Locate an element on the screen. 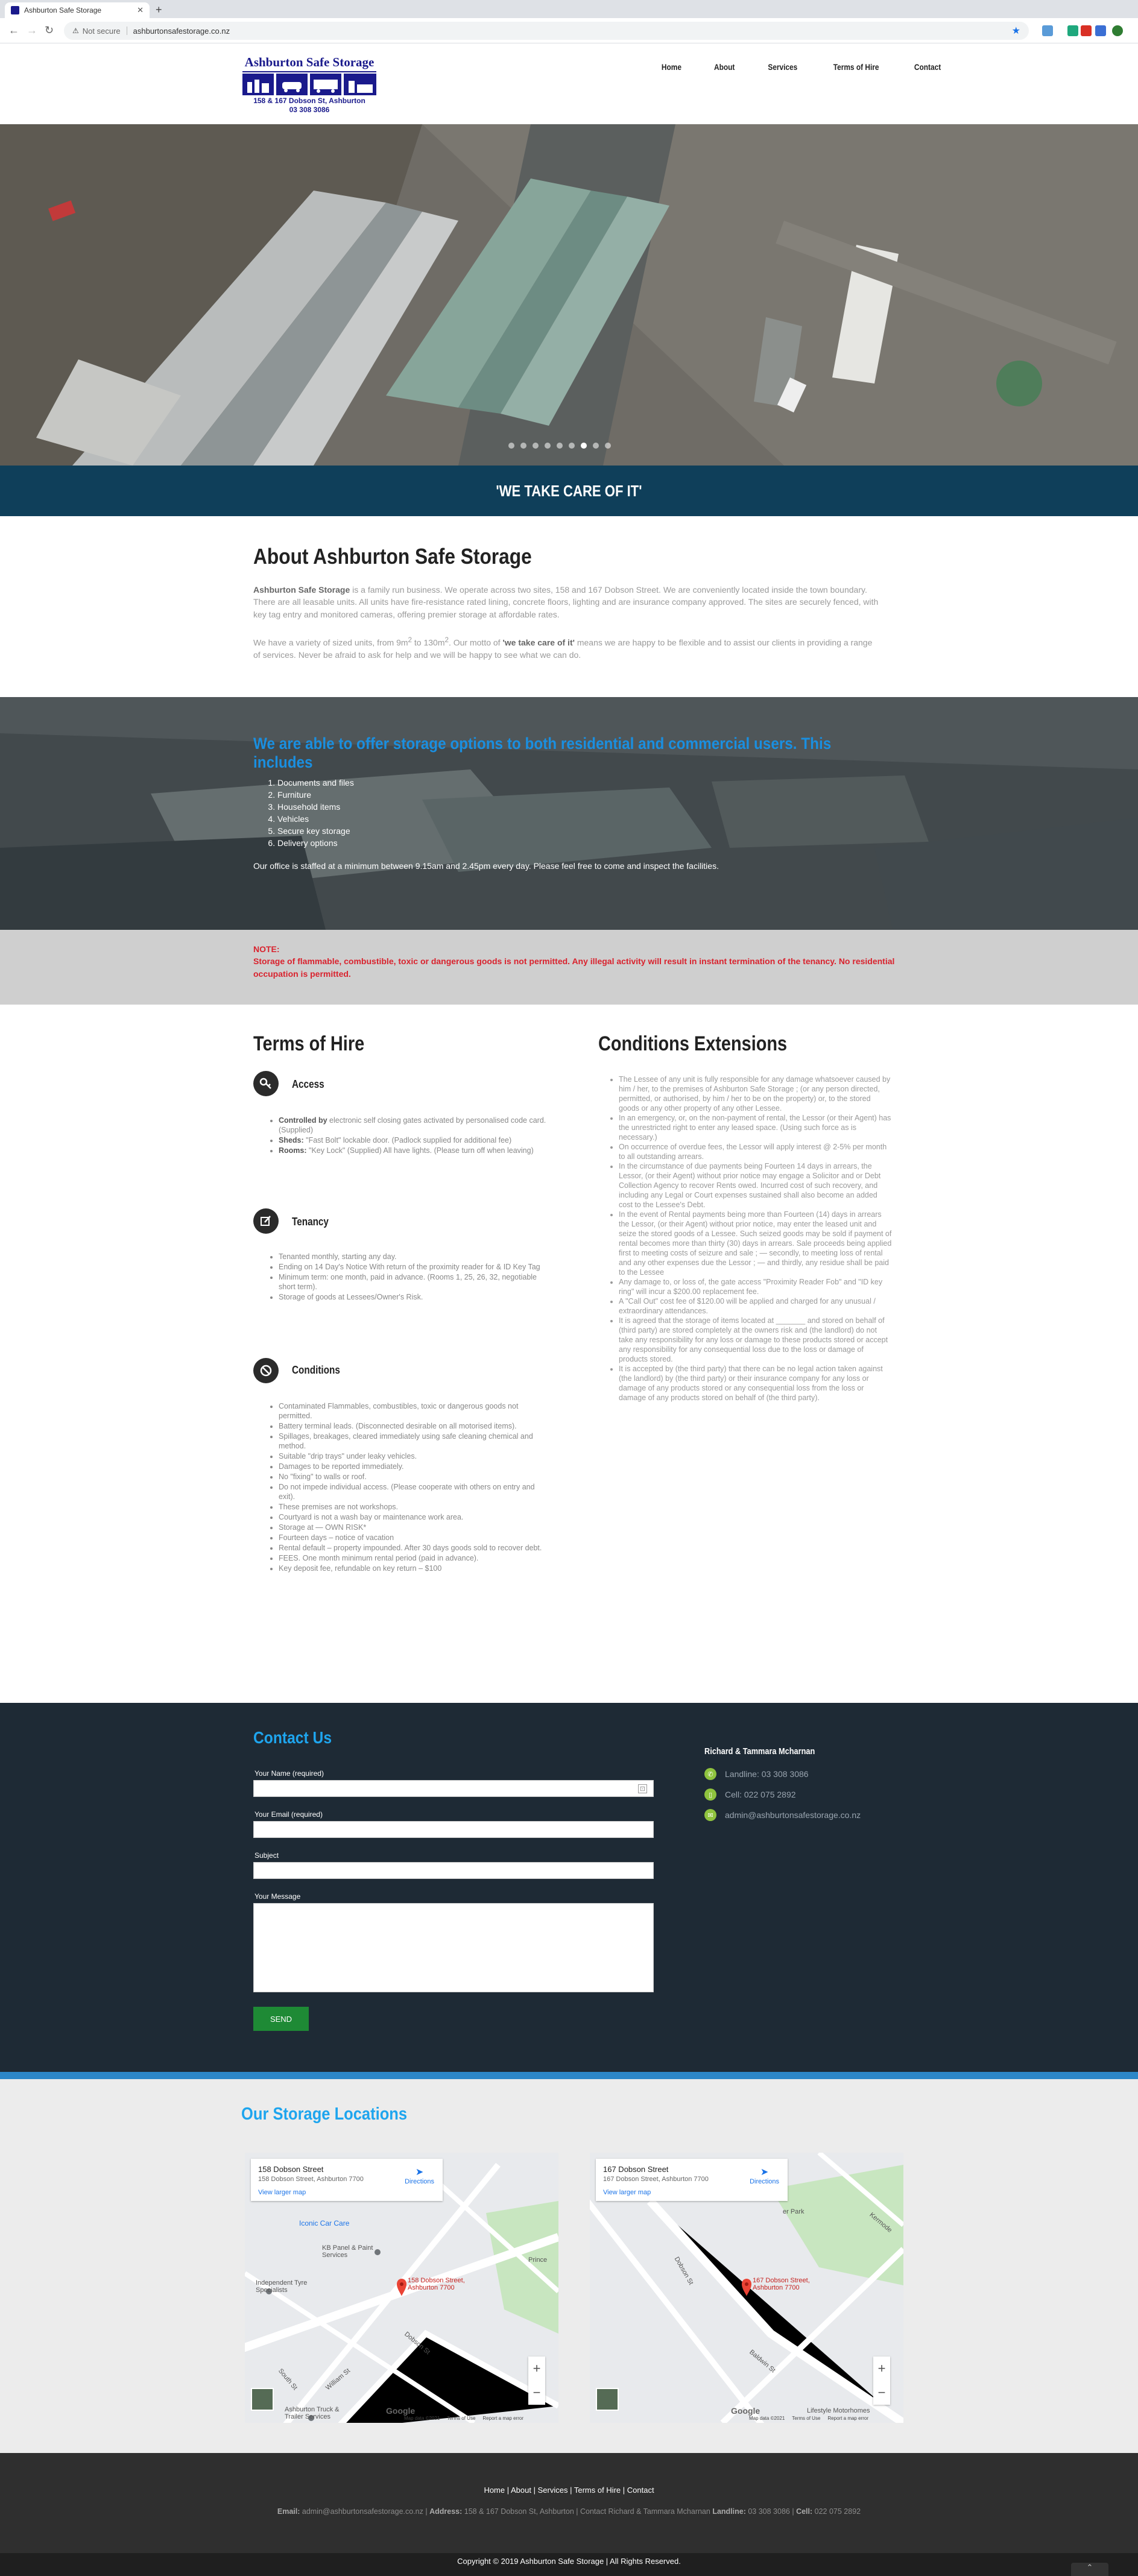 This screenshot has height=2576, width=1138. footer-link-about: About is located at coordinates (521, 2490).